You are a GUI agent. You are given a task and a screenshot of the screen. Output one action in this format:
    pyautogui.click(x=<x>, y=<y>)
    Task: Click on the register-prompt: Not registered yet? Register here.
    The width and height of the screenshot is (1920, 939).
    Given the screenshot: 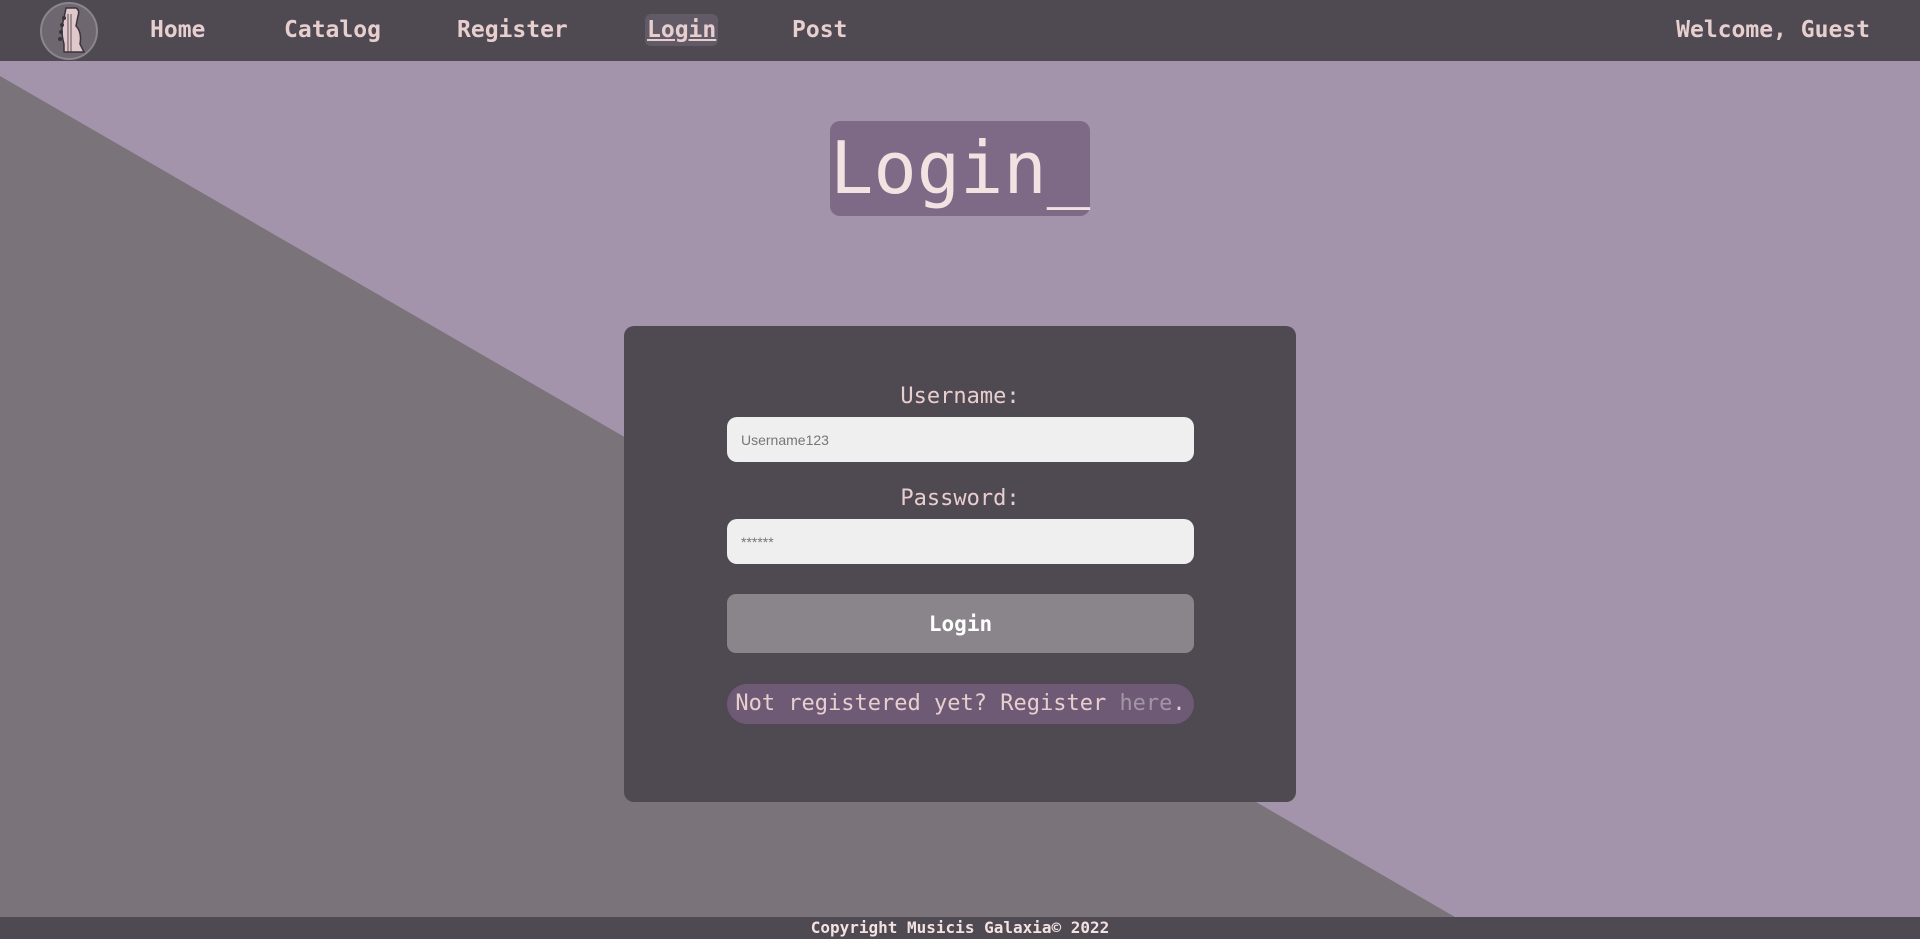 What is the action you would take?
    pyautogui.click(x=960, y=704)
    